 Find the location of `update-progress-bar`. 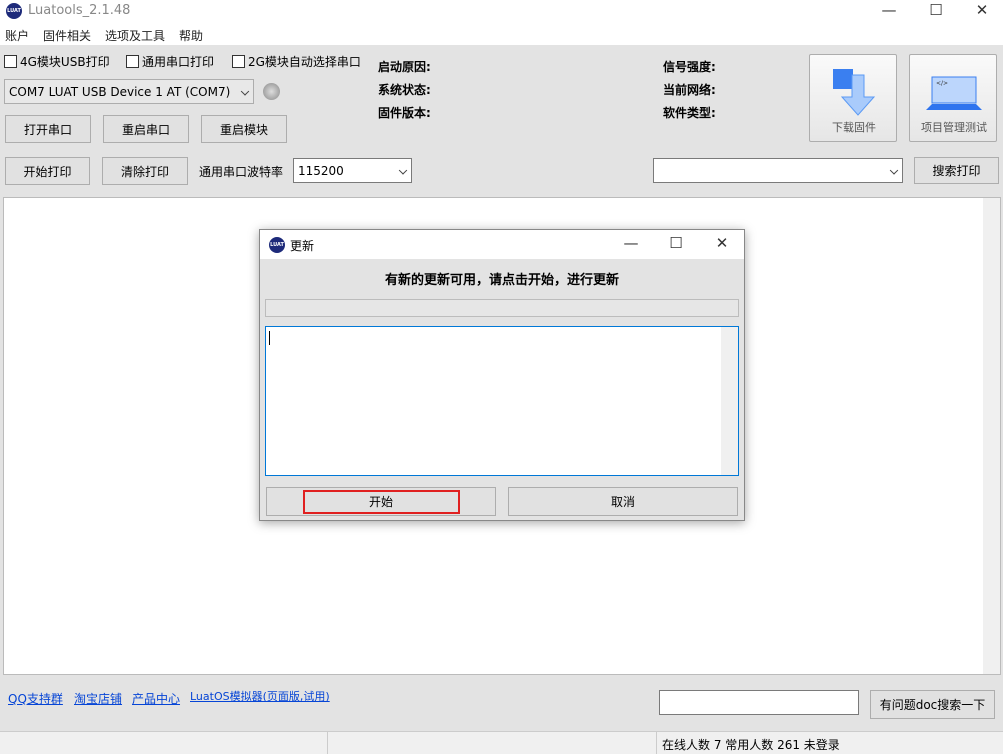

update-progress-bar is located at coordinates (502, 308).